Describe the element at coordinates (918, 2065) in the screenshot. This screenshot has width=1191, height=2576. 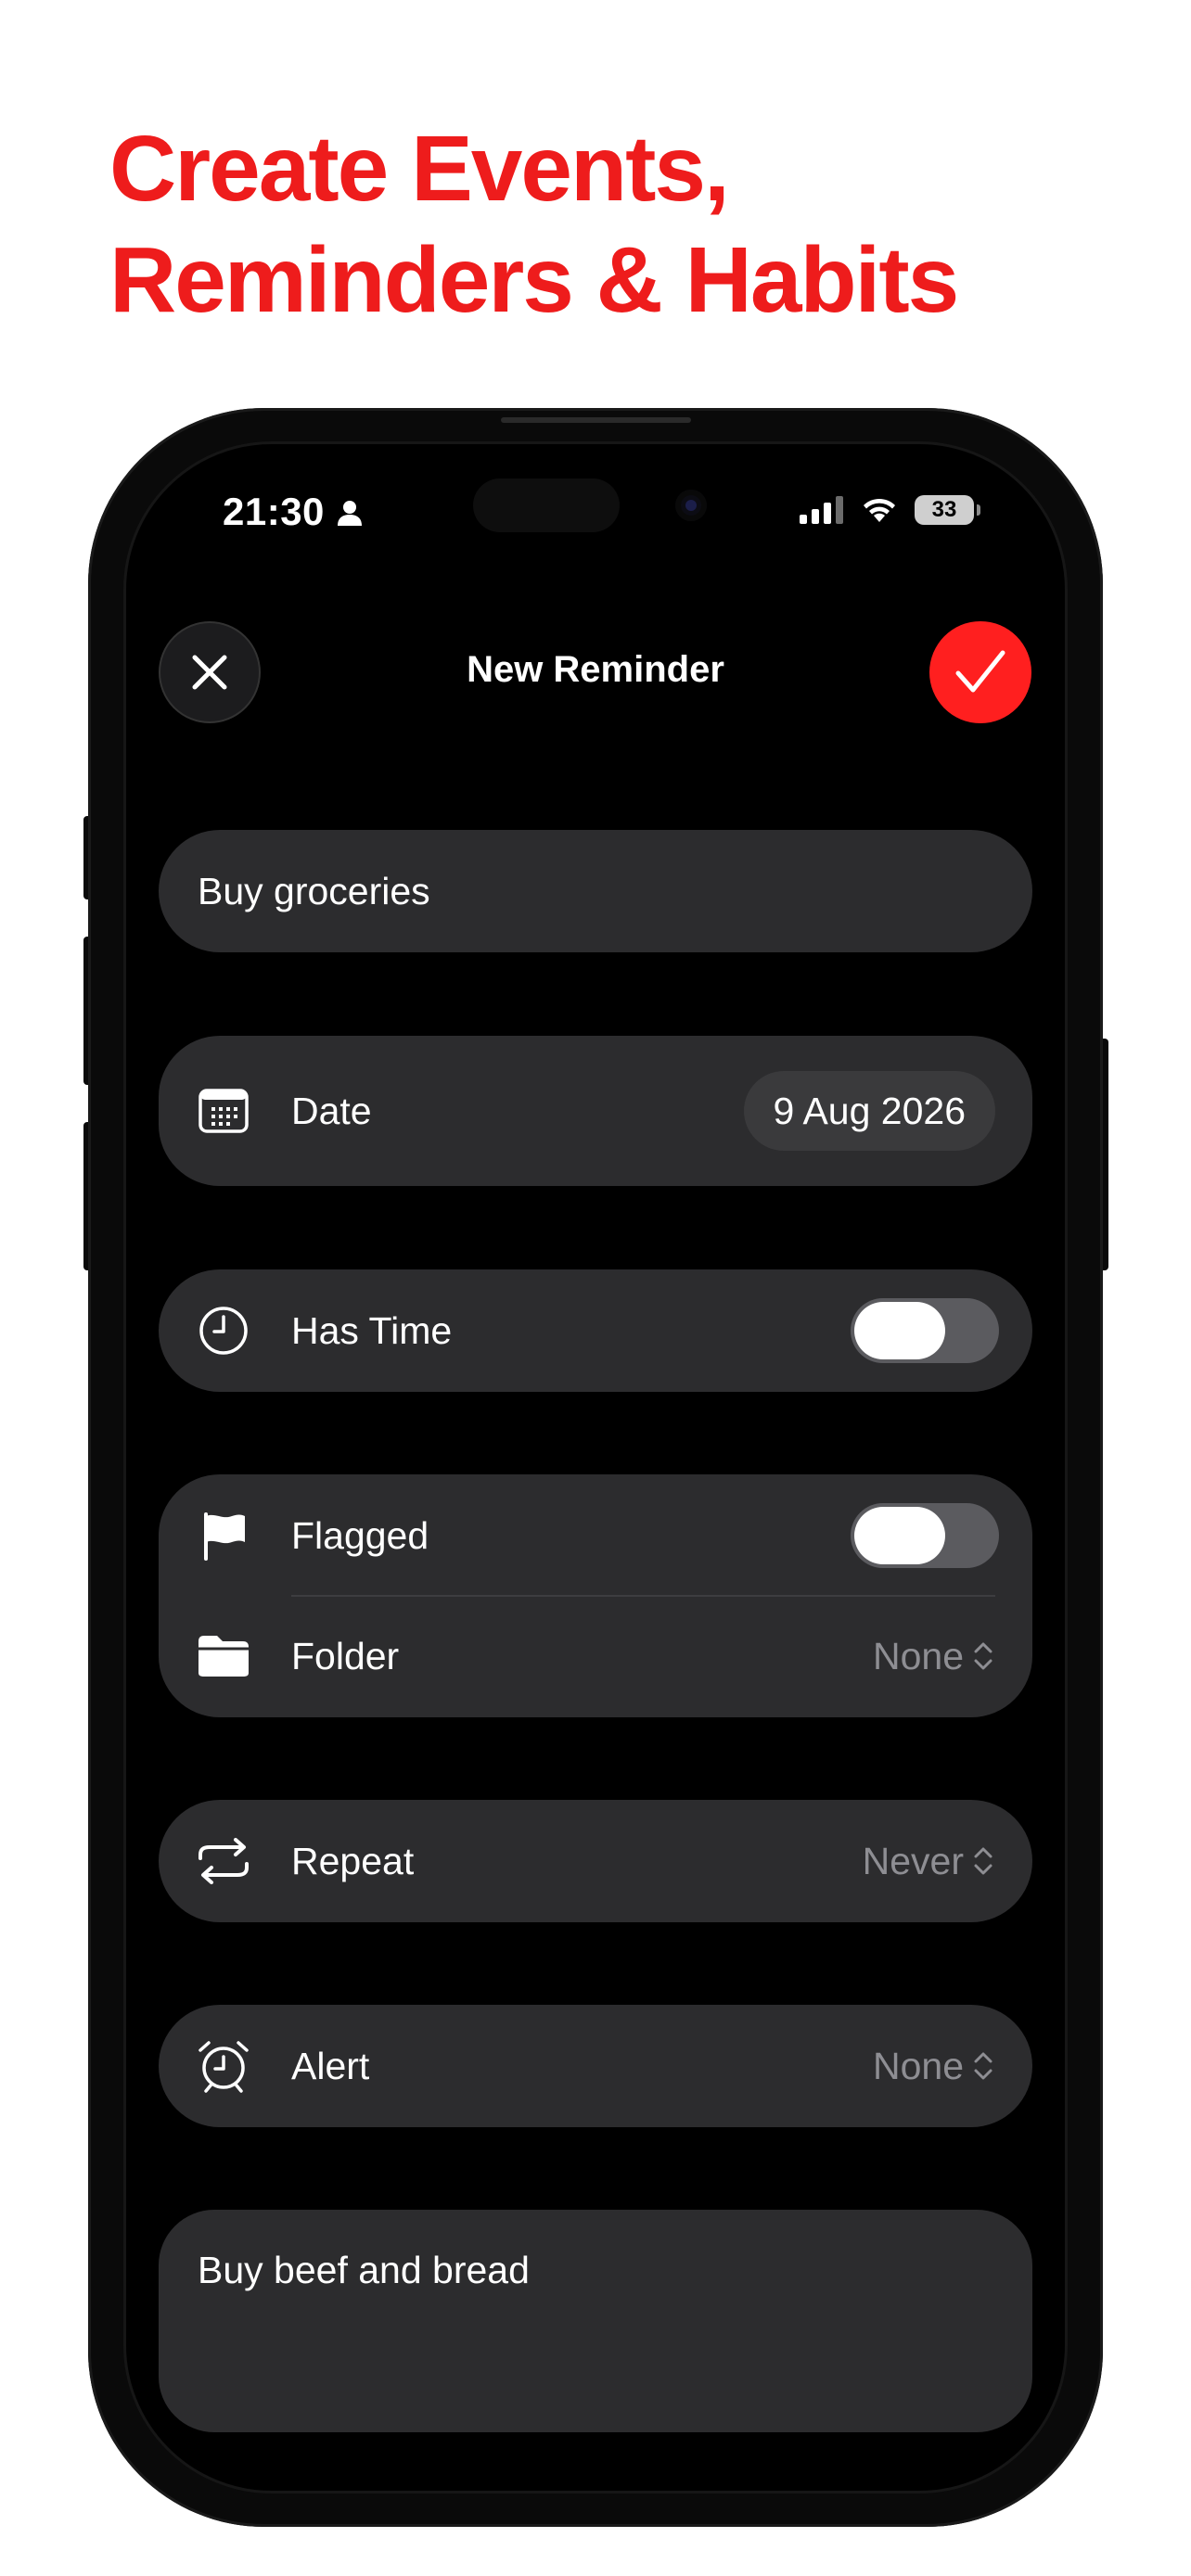
I see `alert-value-text: None` at that location.